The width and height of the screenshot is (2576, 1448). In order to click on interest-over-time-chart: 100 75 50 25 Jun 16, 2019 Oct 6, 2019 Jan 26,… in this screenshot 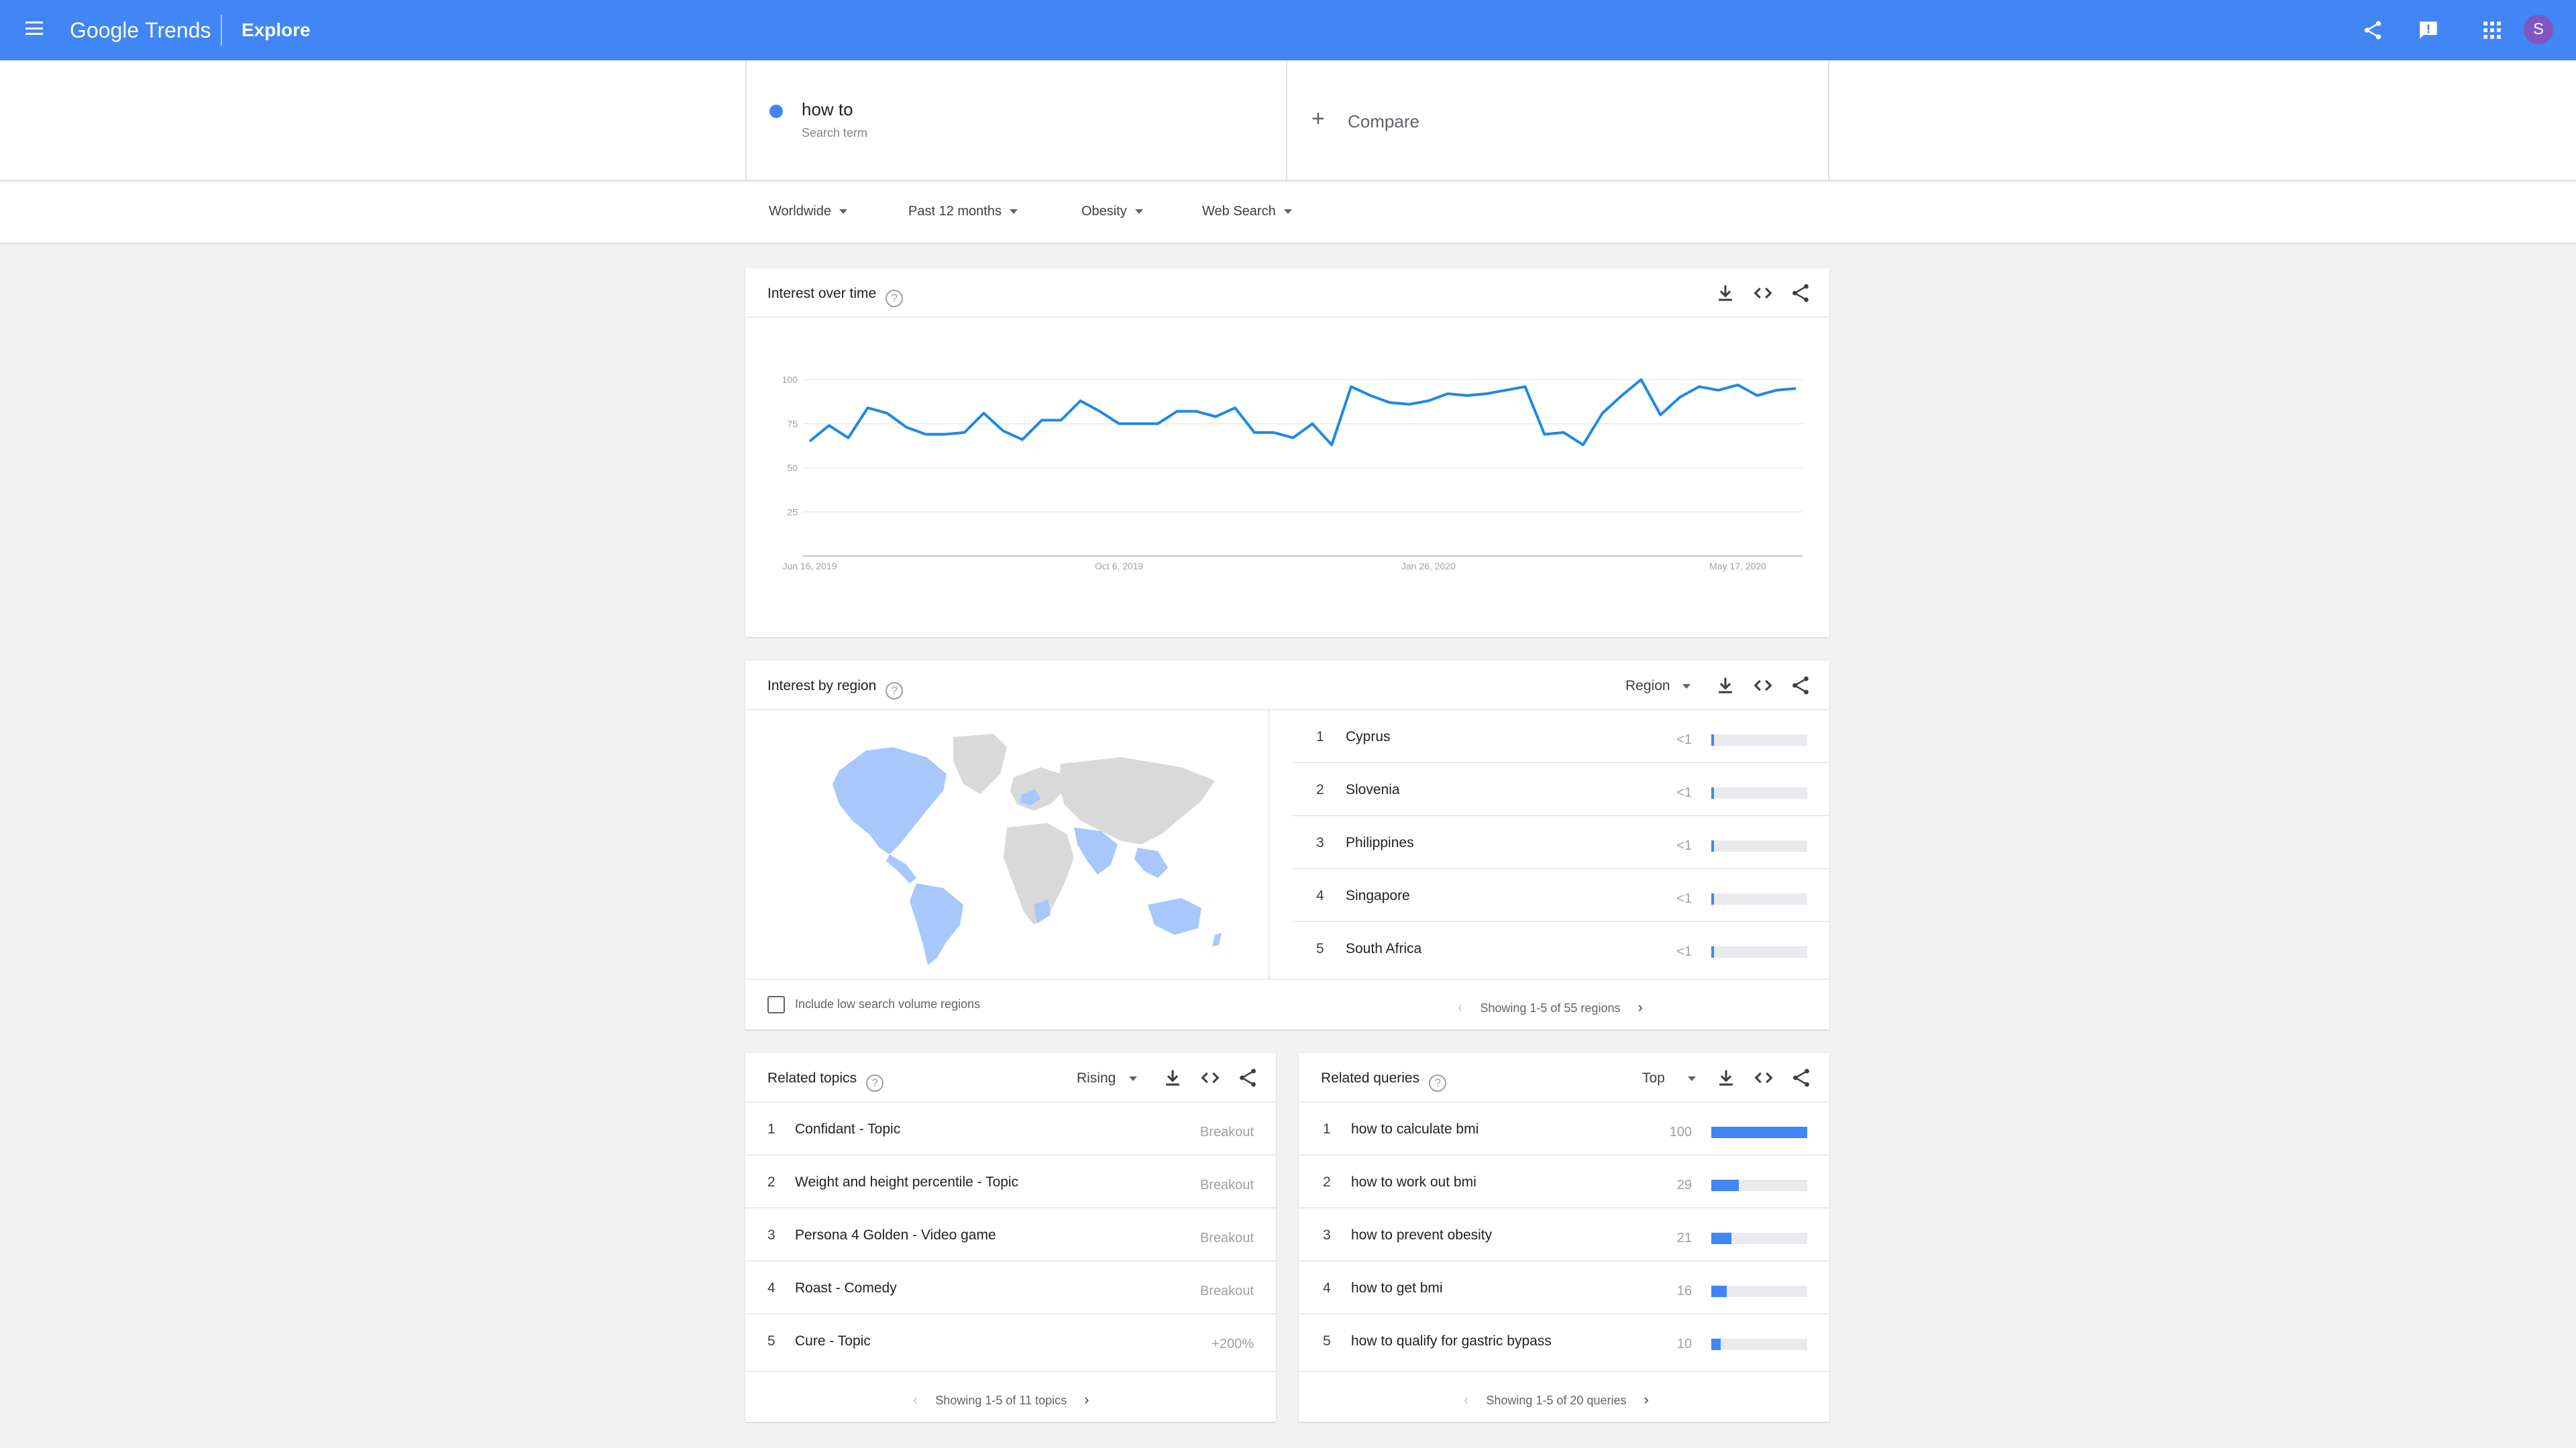, I will do `click(1287, 477)`.